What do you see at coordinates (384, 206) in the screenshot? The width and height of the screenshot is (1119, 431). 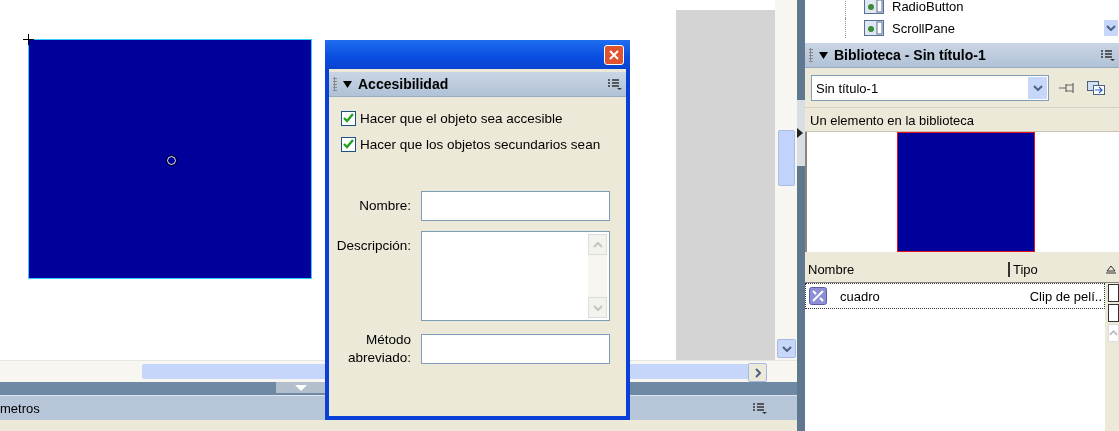 I see `field-label: Nombre:` at bounding box center [384, 206].